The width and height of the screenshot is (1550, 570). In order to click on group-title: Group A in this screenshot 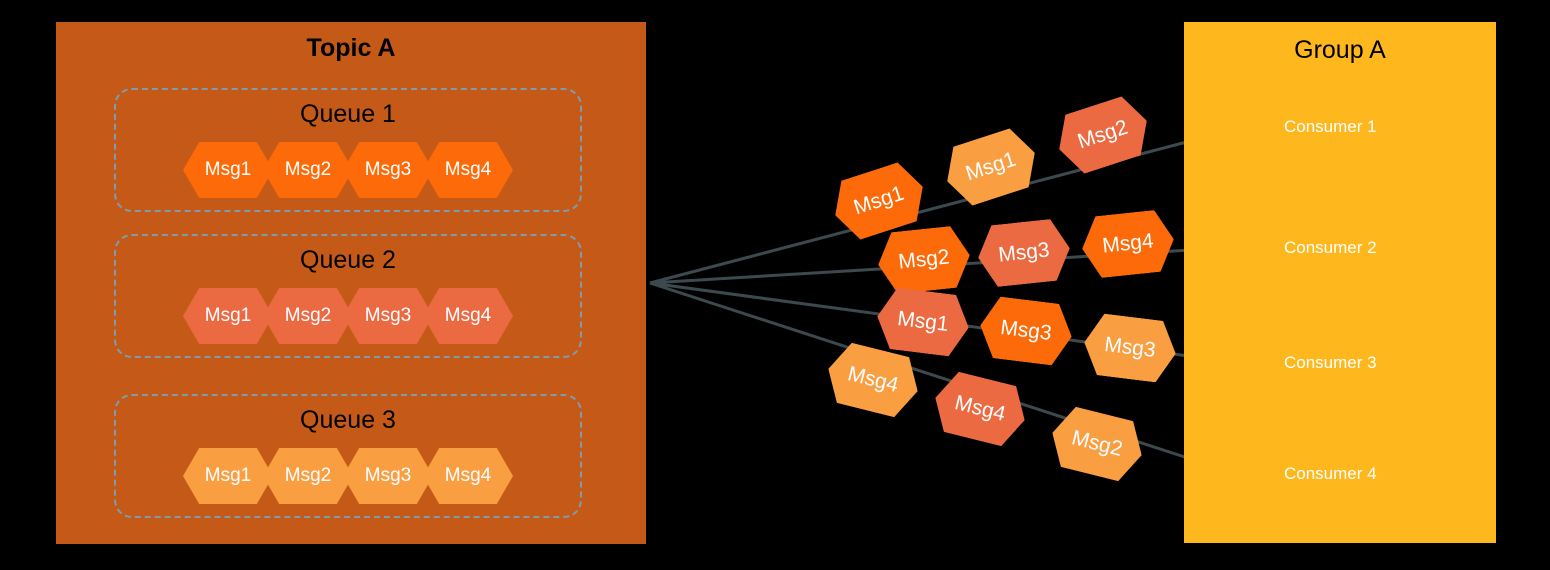, I will do `click(1340, 50)`.